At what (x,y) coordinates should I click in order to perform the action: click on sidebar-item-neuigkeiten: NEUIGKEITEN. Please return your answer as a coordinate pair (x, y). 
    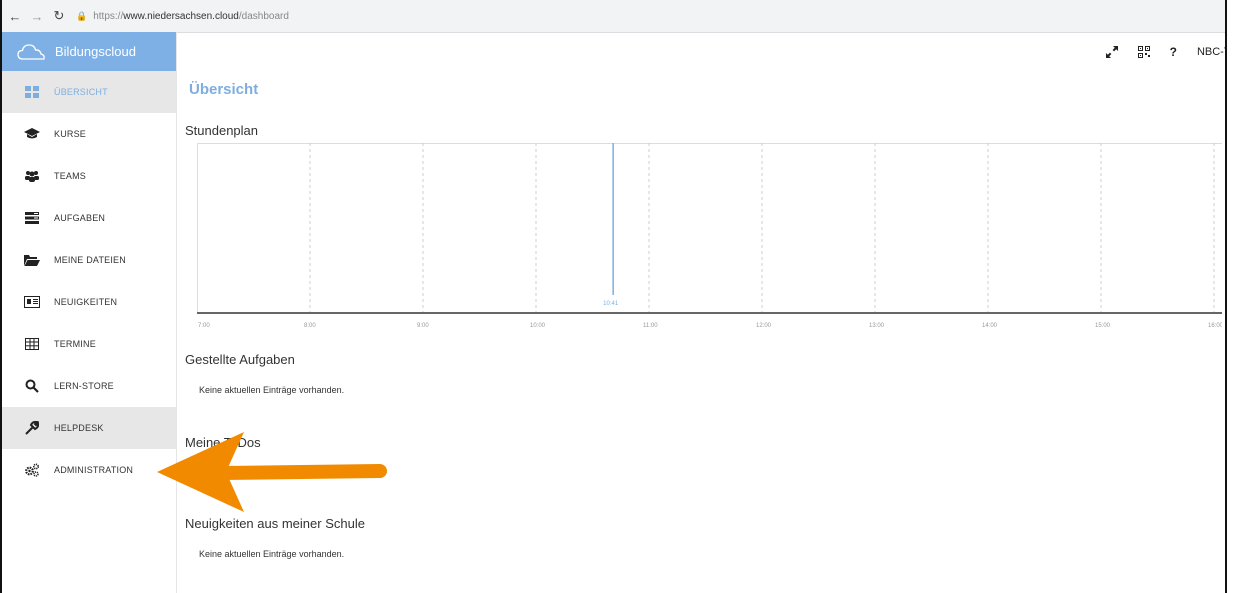
    Looking at the image, I should click on (89, 302).